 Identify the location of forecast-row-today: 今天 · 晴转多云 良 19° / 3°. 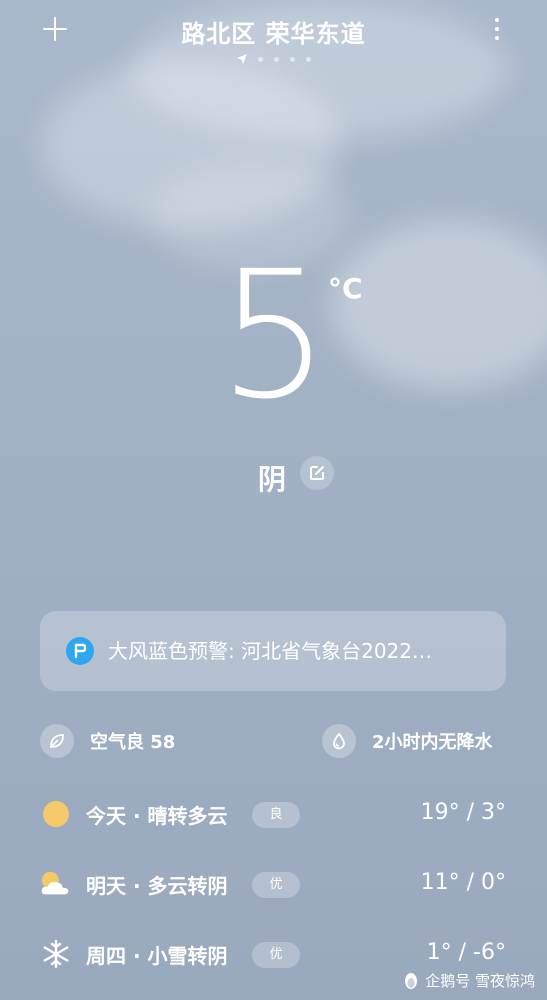
(273, 814).